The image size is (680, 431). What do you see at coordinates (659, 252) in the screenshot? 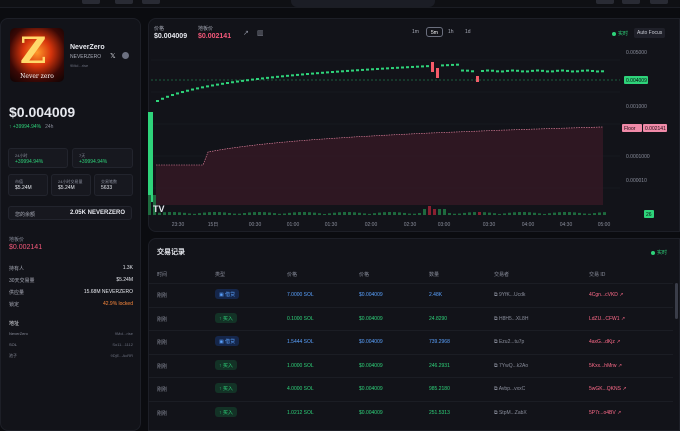
I see `trades-live-indicator: 实时` at bounding box center [659, 252].